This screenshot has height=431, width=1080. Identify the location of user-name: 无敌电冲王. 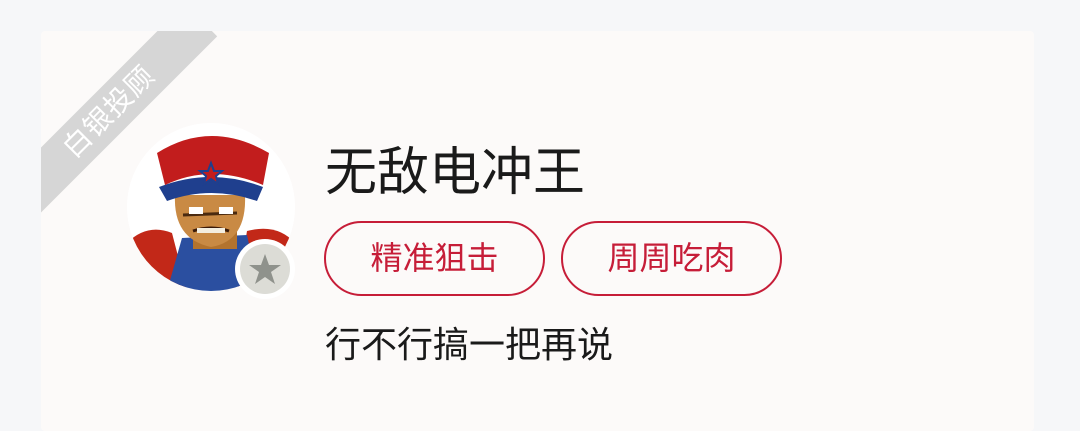
(455, 173).